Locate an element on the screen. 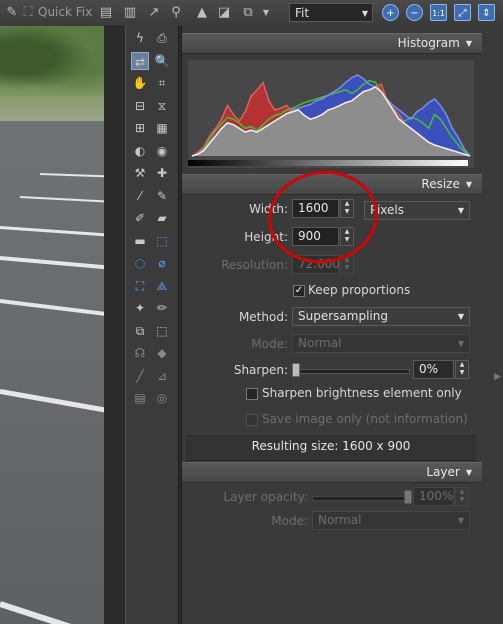  color-picker-icon: ✏ is located at coordinates (162, 308).